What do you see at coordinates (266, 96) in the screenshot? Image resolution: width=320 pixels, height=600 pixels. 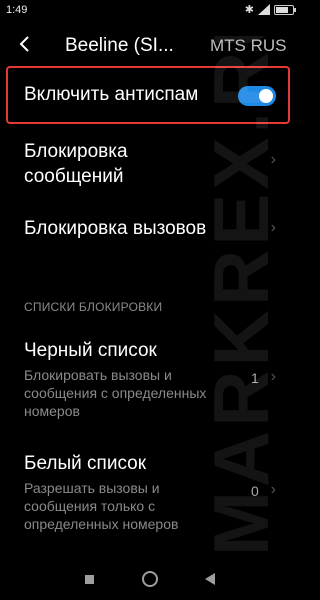 I see `toggle-knob` at bounding box center [266, 96].